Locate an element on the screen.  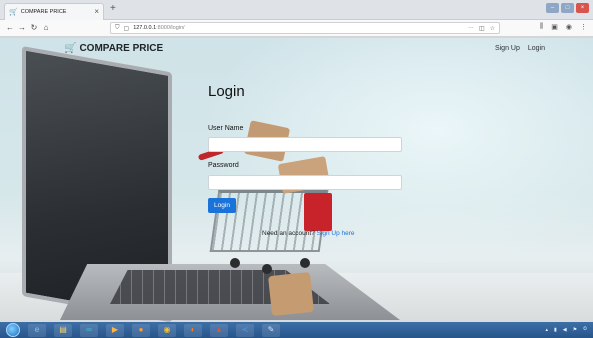
browser-tabbar: 🛒 COMPARE PRICE × + – □ × is located at coordinates (296, 10).